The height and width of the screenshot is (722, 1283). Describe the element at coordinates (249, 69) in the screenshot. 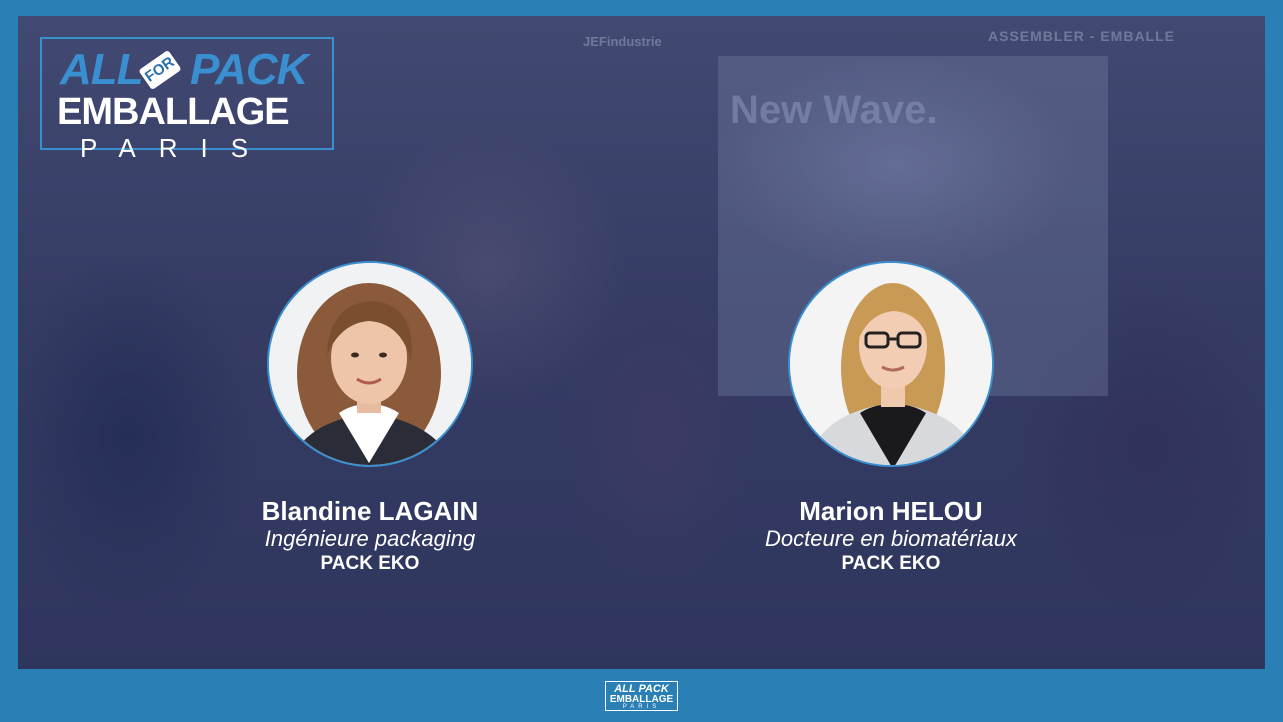

I see `logo-pack-text: PACK` at that location.